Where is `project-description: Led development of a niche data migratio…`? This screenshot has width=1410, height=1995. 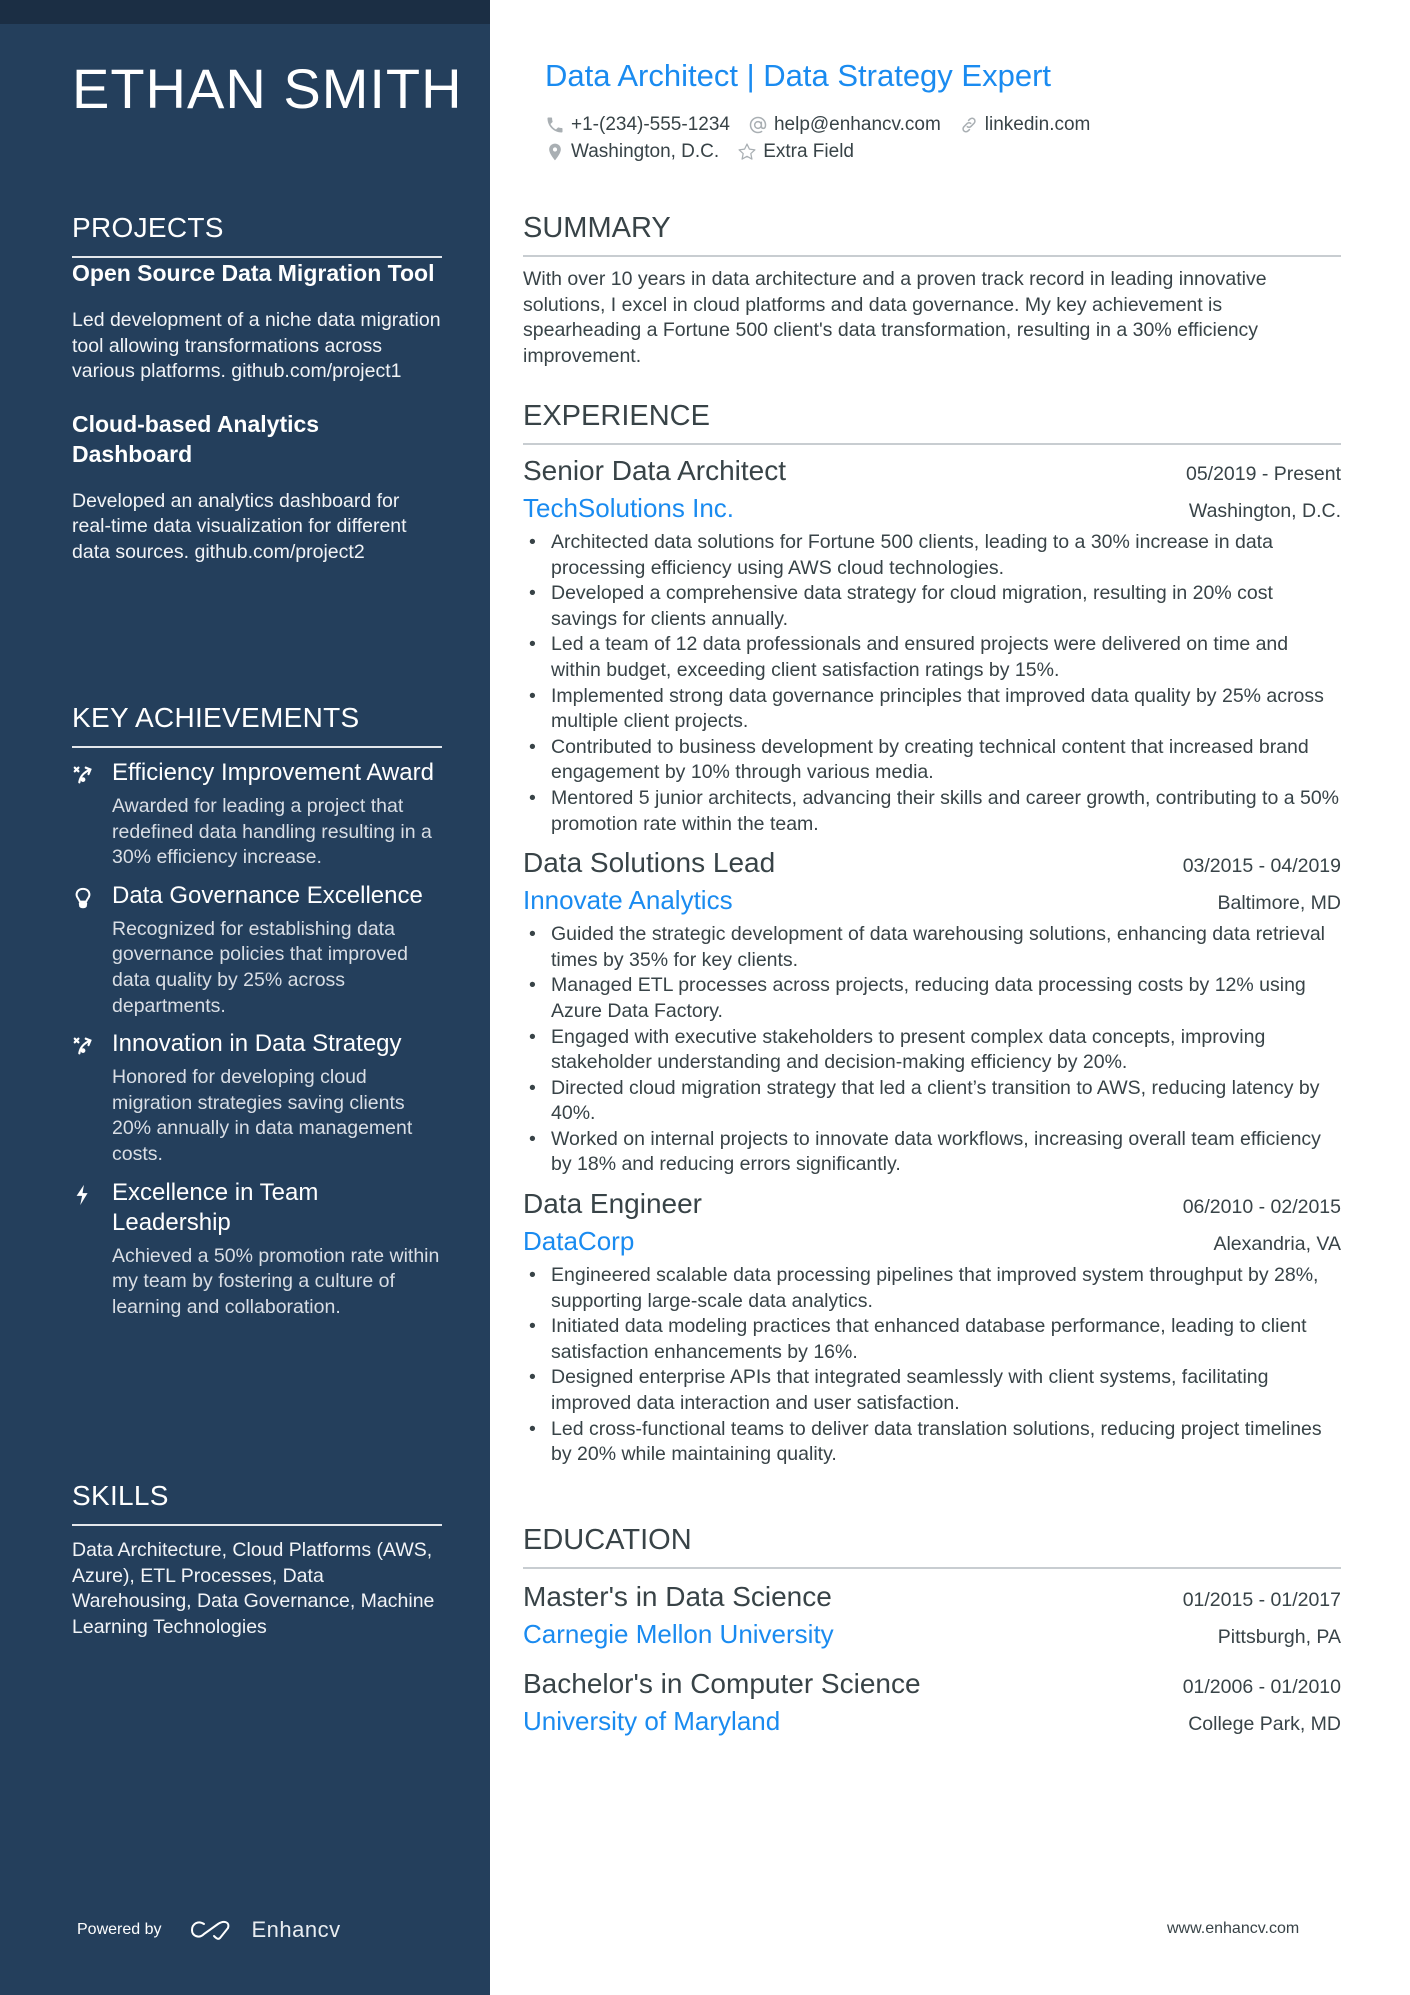 project-description: Led development of a niche data migratio… is located at coordinates (256, 346).